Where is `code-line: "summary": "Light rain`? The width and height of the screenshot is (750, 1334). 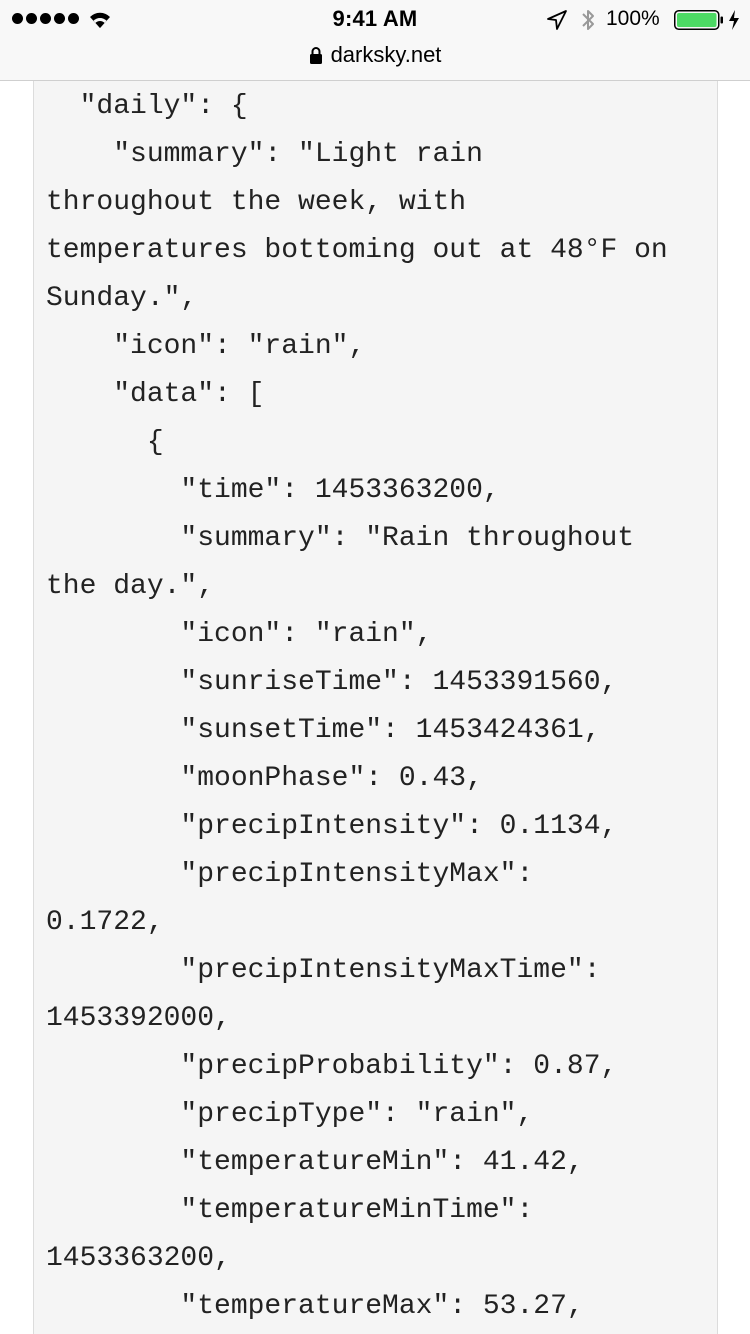
code-line: "summary": "Light rain is located at coordinates (264, 154).